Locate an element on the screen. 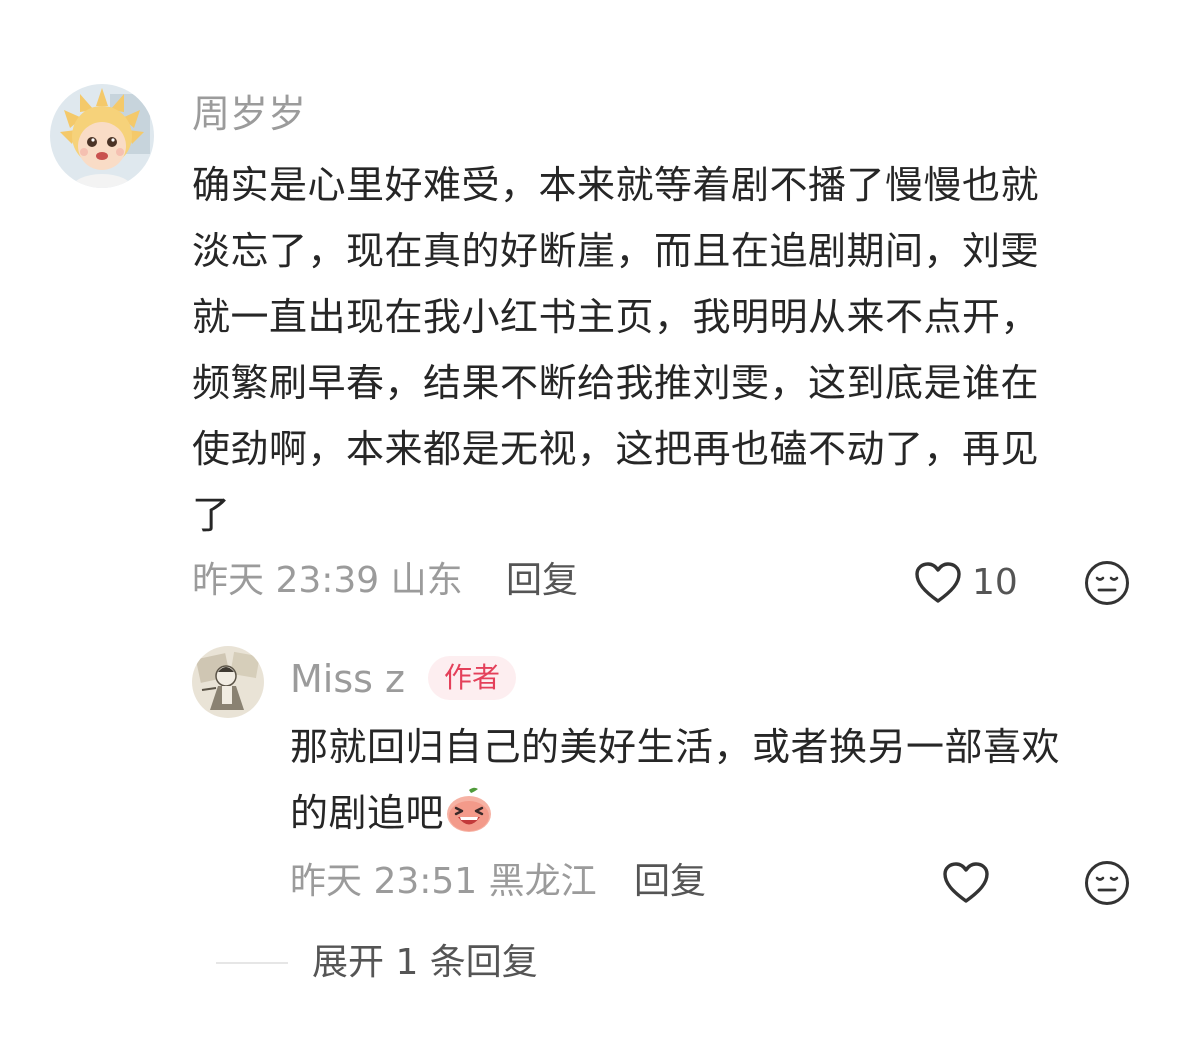 This screenshot has height=1039, width=1179. reply-dislike-button is located at coordinates (1107, 885).